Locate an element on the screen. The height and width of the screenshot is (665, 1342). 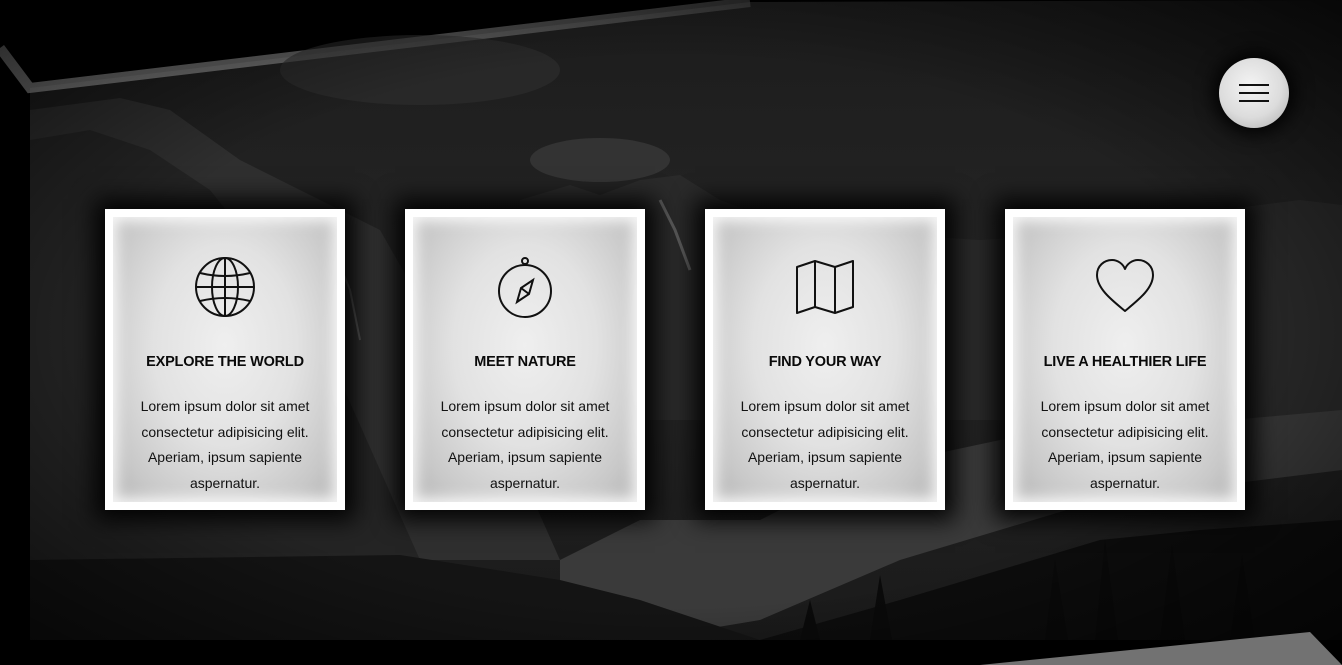
card-title: FIND YOUR WAY is located at coordinates (825, 362).